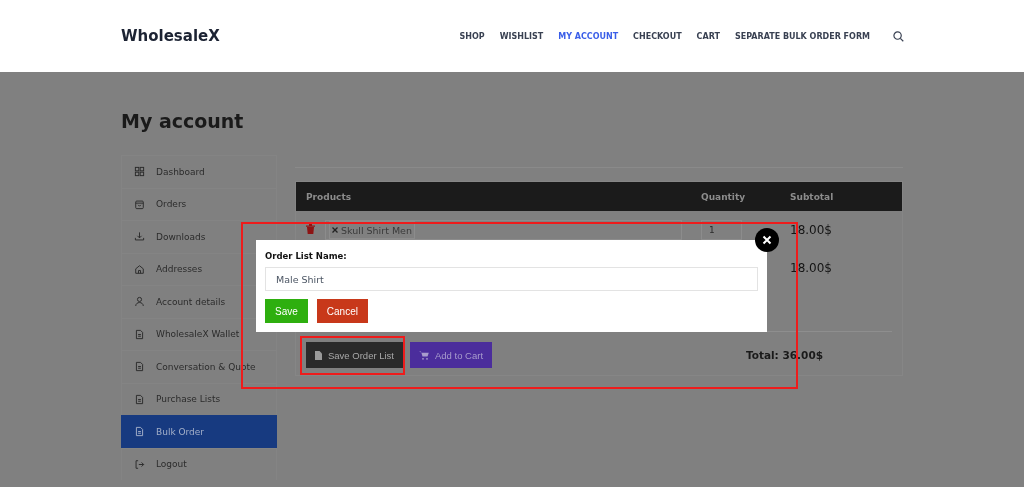  Describe the element at coordinates (767, 240) in the screenshot. I see `close-icon` at that location.